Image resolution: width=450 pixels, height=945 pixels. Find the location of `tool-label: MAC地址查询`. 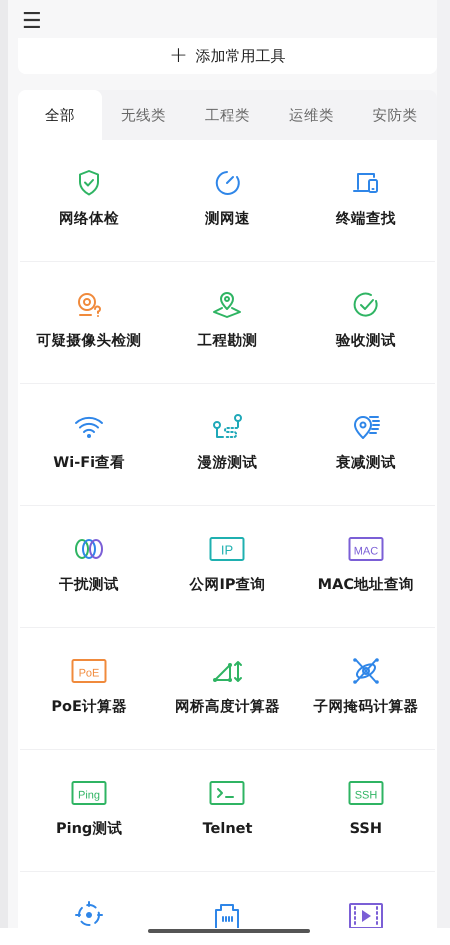

tool-label: MAC地址查询 is located at coordinates (366, 585).